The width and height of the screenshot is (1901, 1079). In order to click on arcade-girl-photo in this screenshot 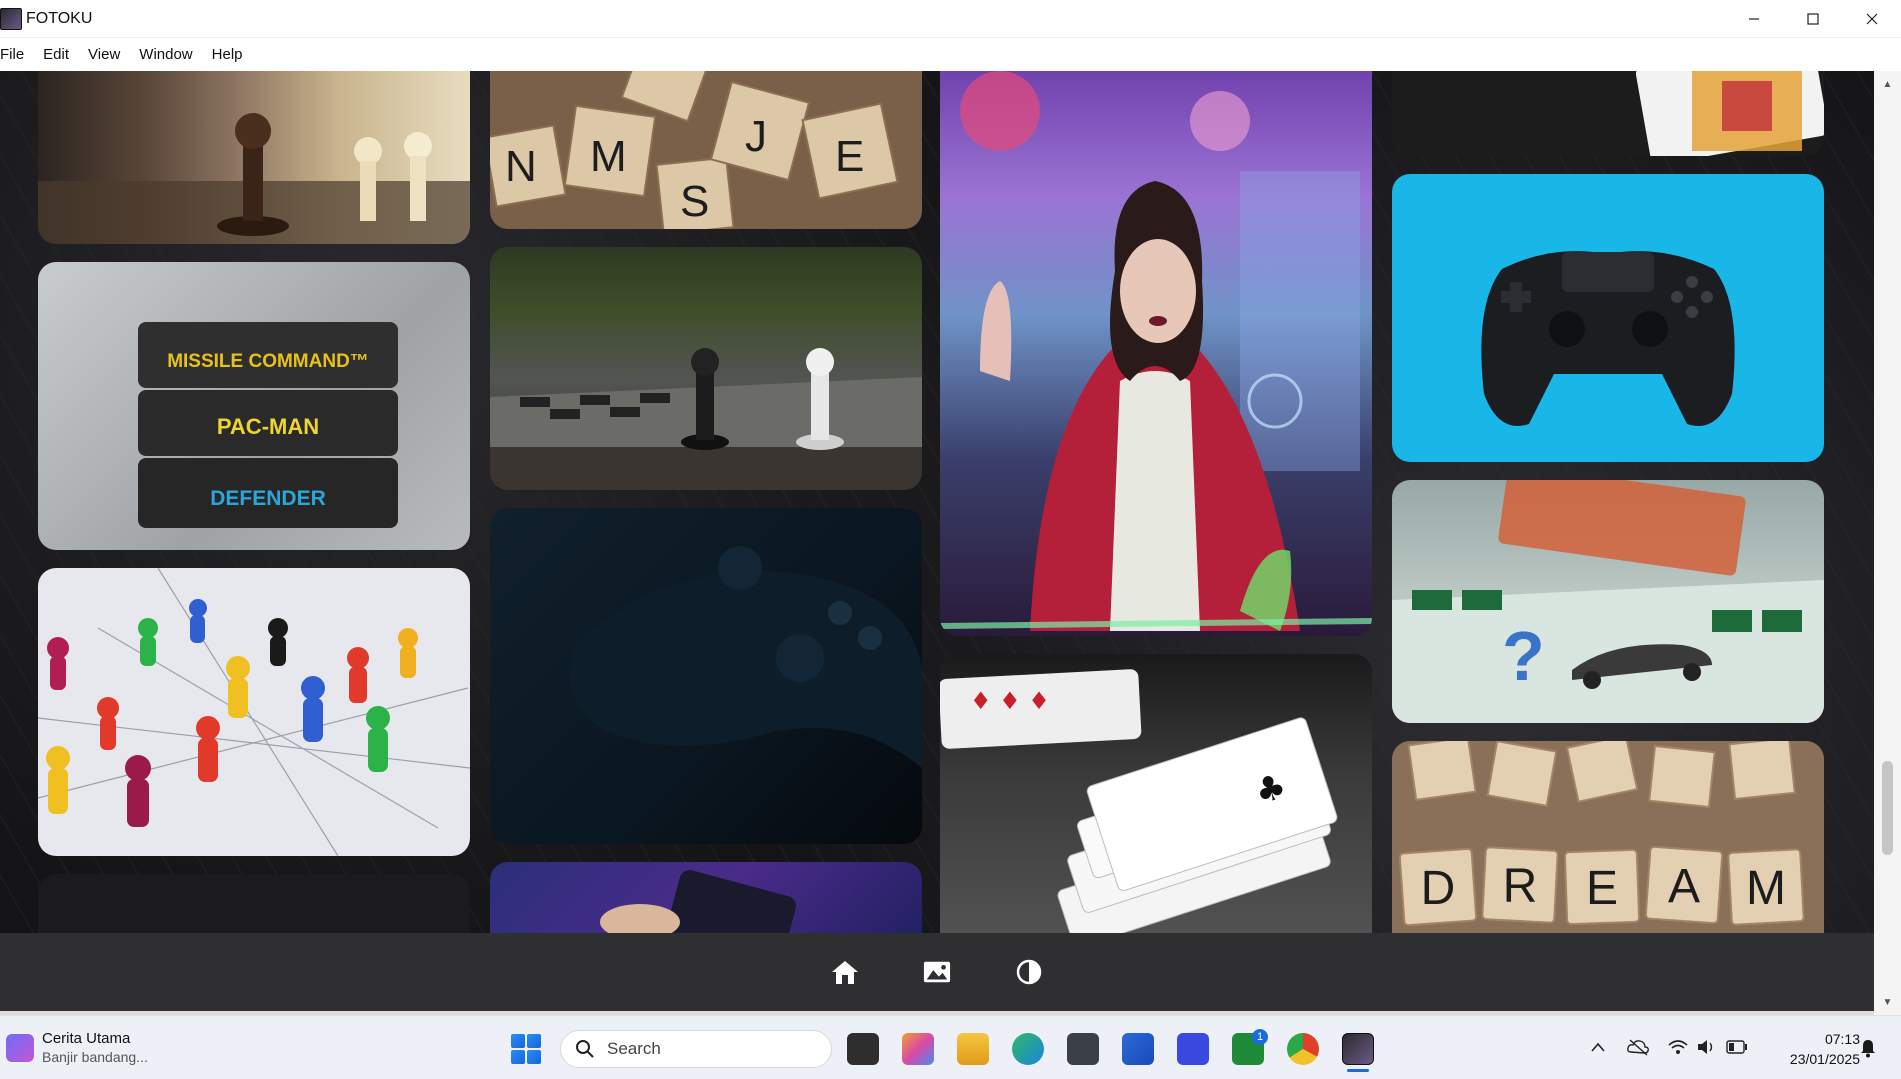, I will do `click(1156, 353)`.